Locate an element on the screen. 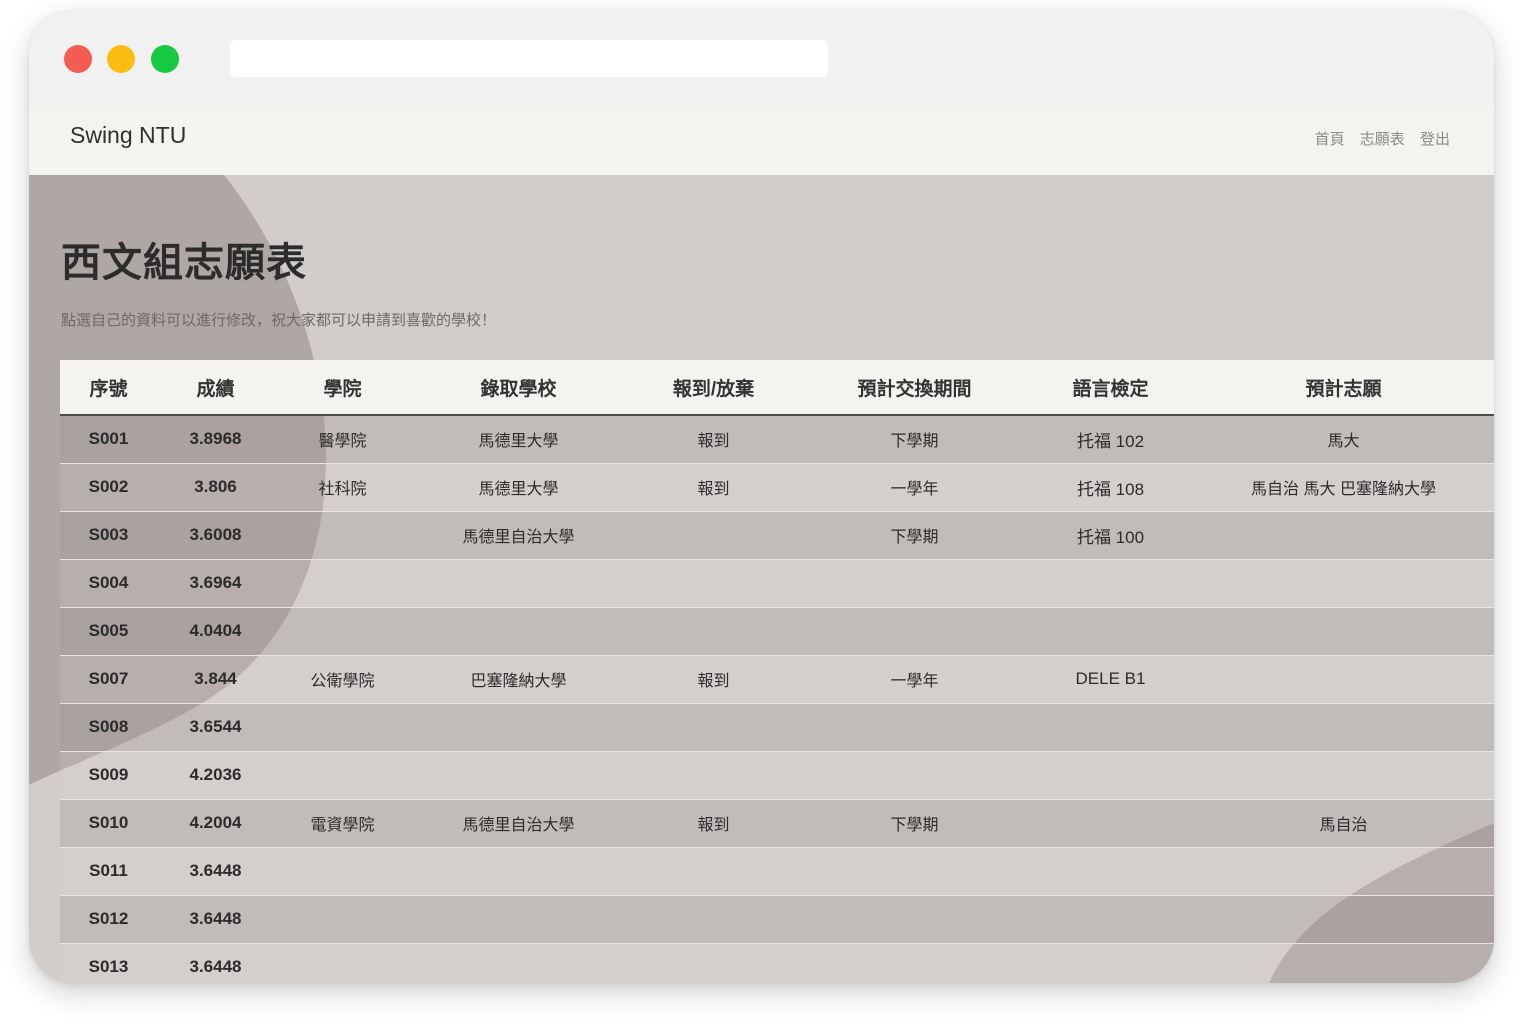  table-row: S001 3.8968 醫學院 馬德里大學 報到 下學期 托福 102 馬大 is located at coordinates (777, 439).